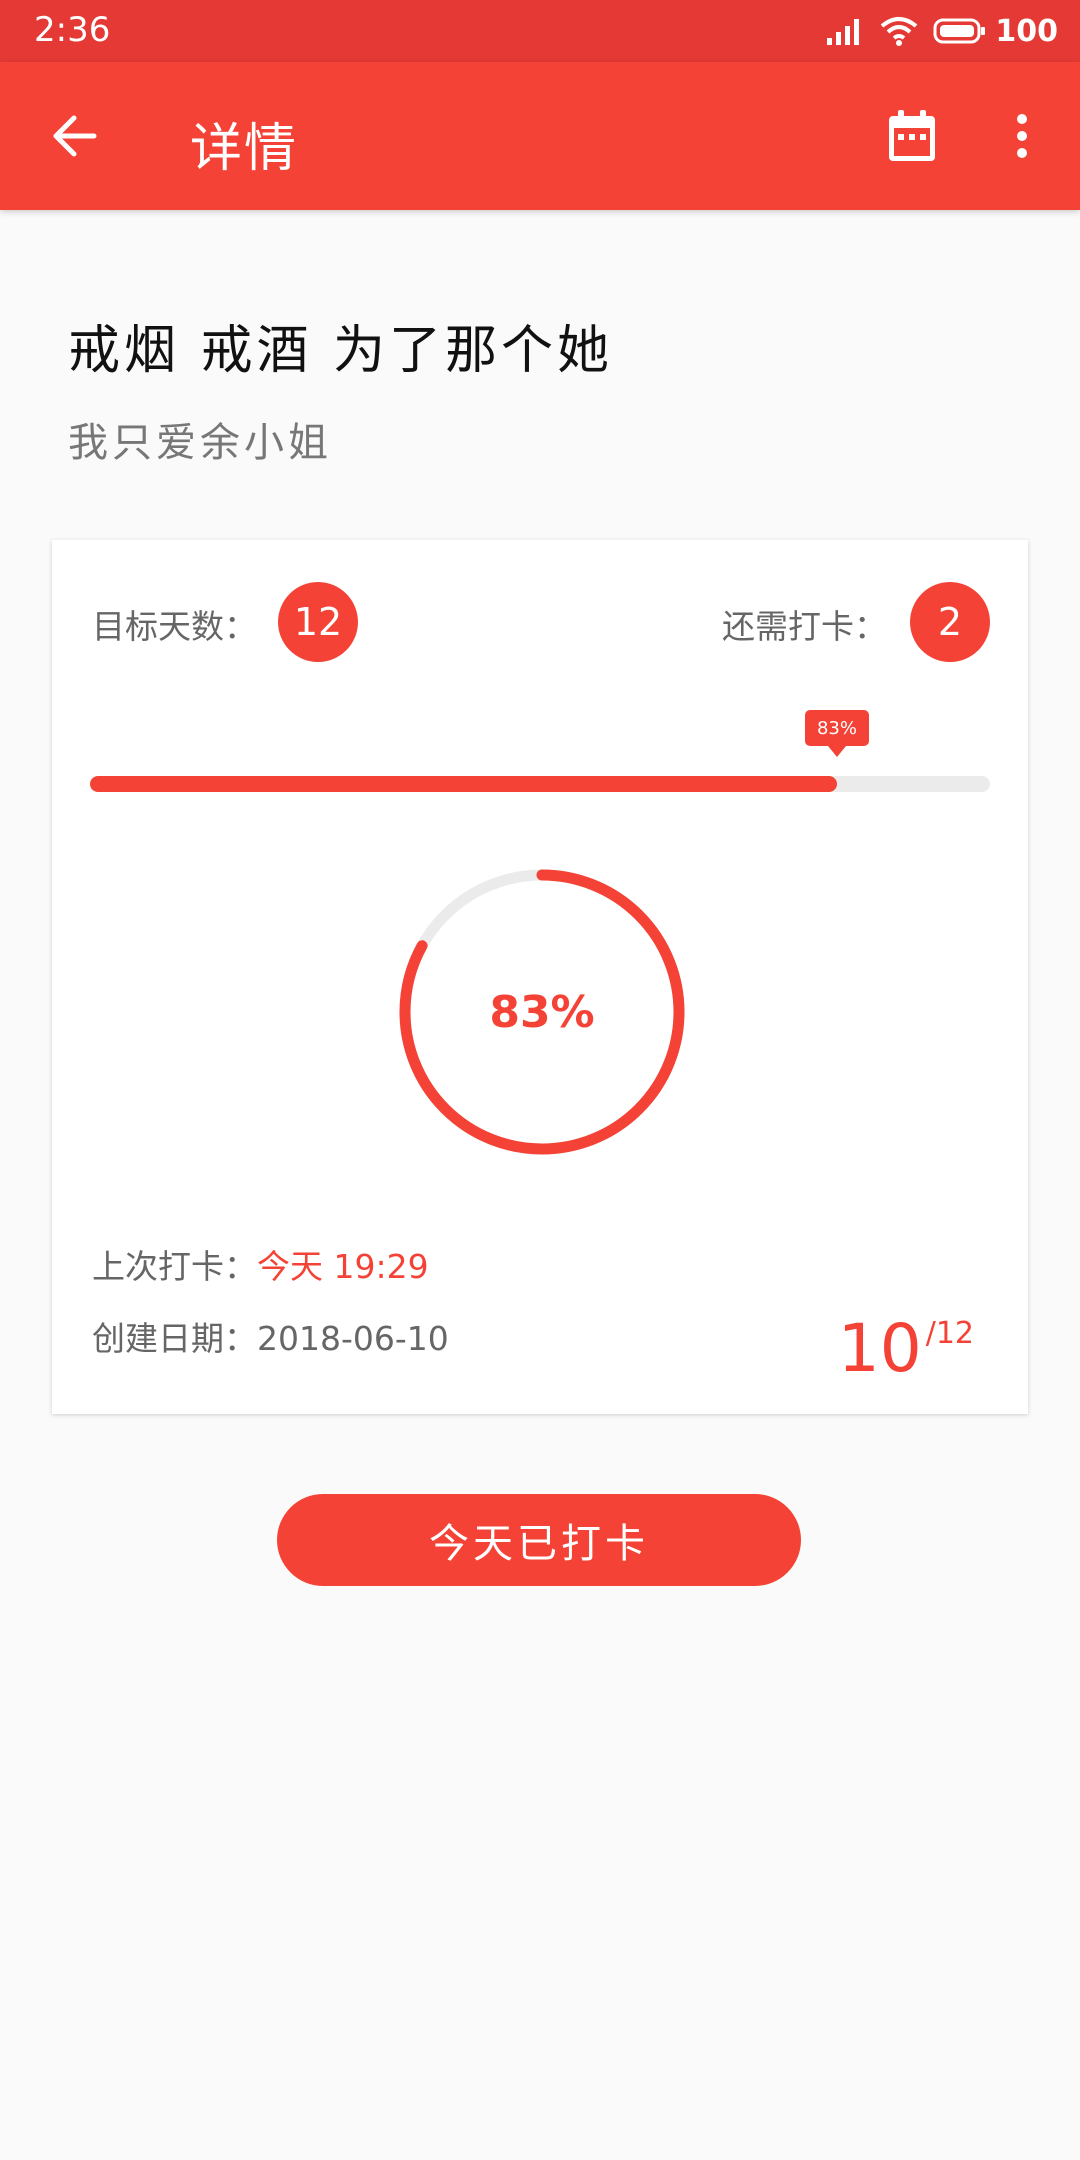 The height and width of the screenshot is (2160, 1080). What do you see at coordinates (341, 351) in the screenshot?
I see `habit-title: 戒烟 戒酒 为了那个她` at bounding box center [341, 351].